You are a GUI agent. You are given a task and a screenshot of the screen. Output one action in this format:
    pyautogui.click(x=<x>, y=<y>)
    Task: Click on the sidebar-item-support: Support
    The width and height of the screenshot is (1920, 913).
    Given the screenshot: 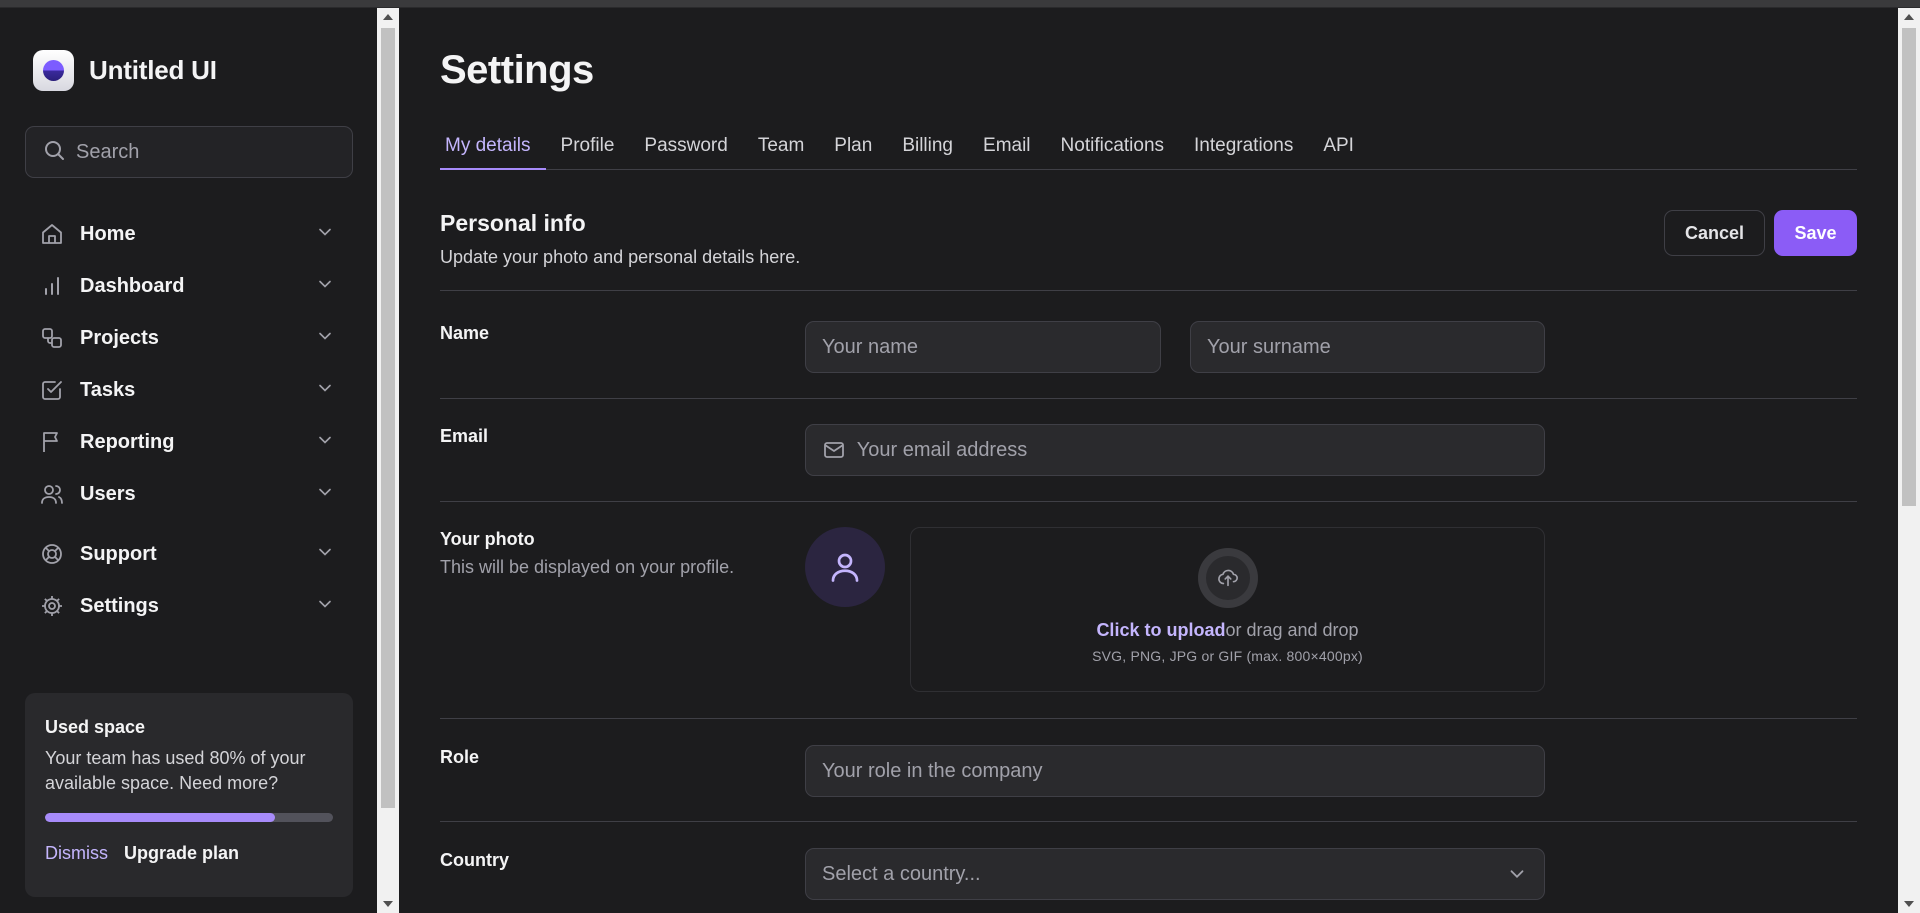 What is the action you would take?
    pyautogui.click(x=189, y=554)
    